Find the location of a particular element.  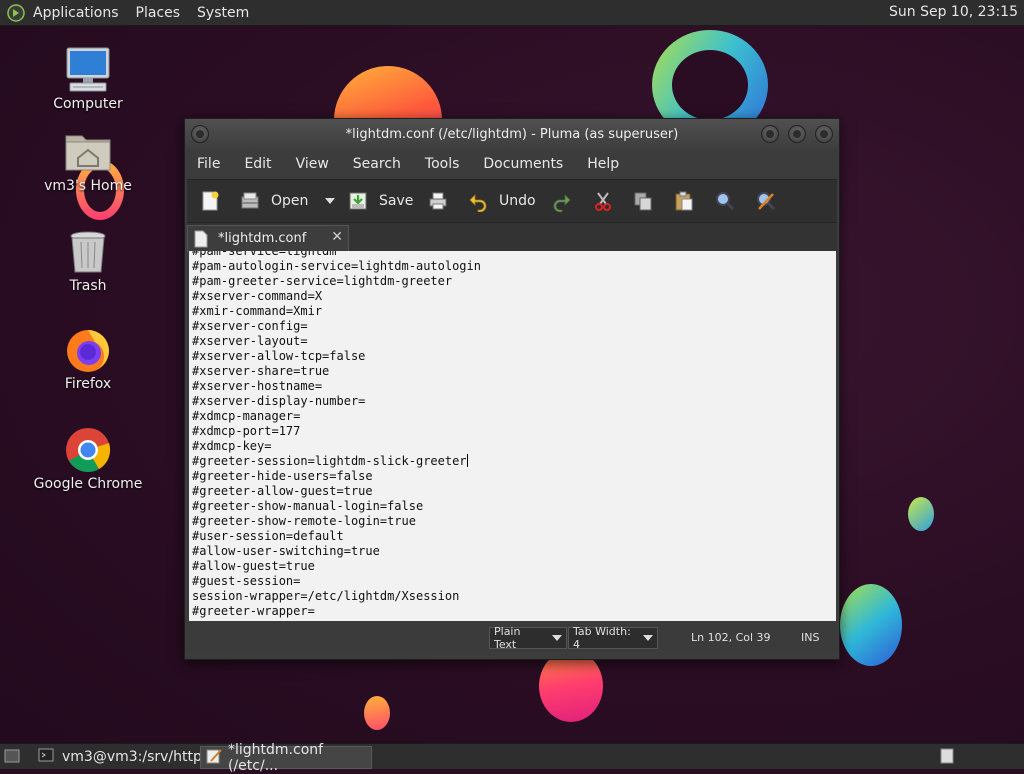

code-line: #pam-greeter-service=lightdm-greeter is located at coordinates (322, 281).